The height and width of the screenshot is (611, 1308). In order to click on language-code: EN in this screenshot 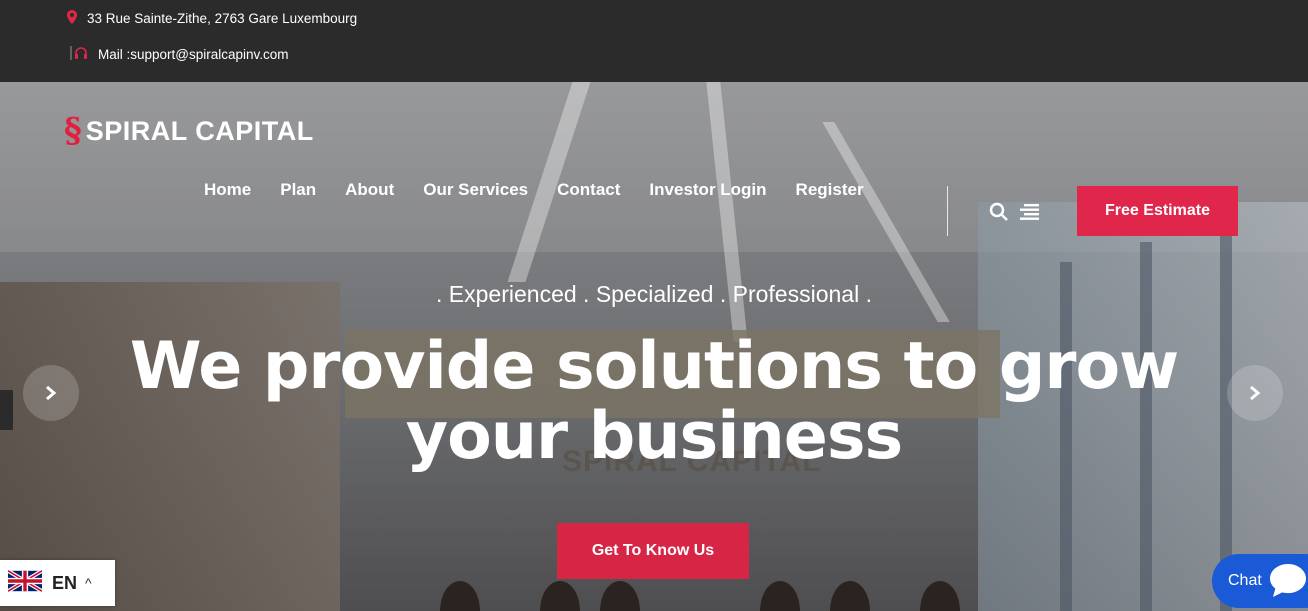, I will do `click(65, 582)`.